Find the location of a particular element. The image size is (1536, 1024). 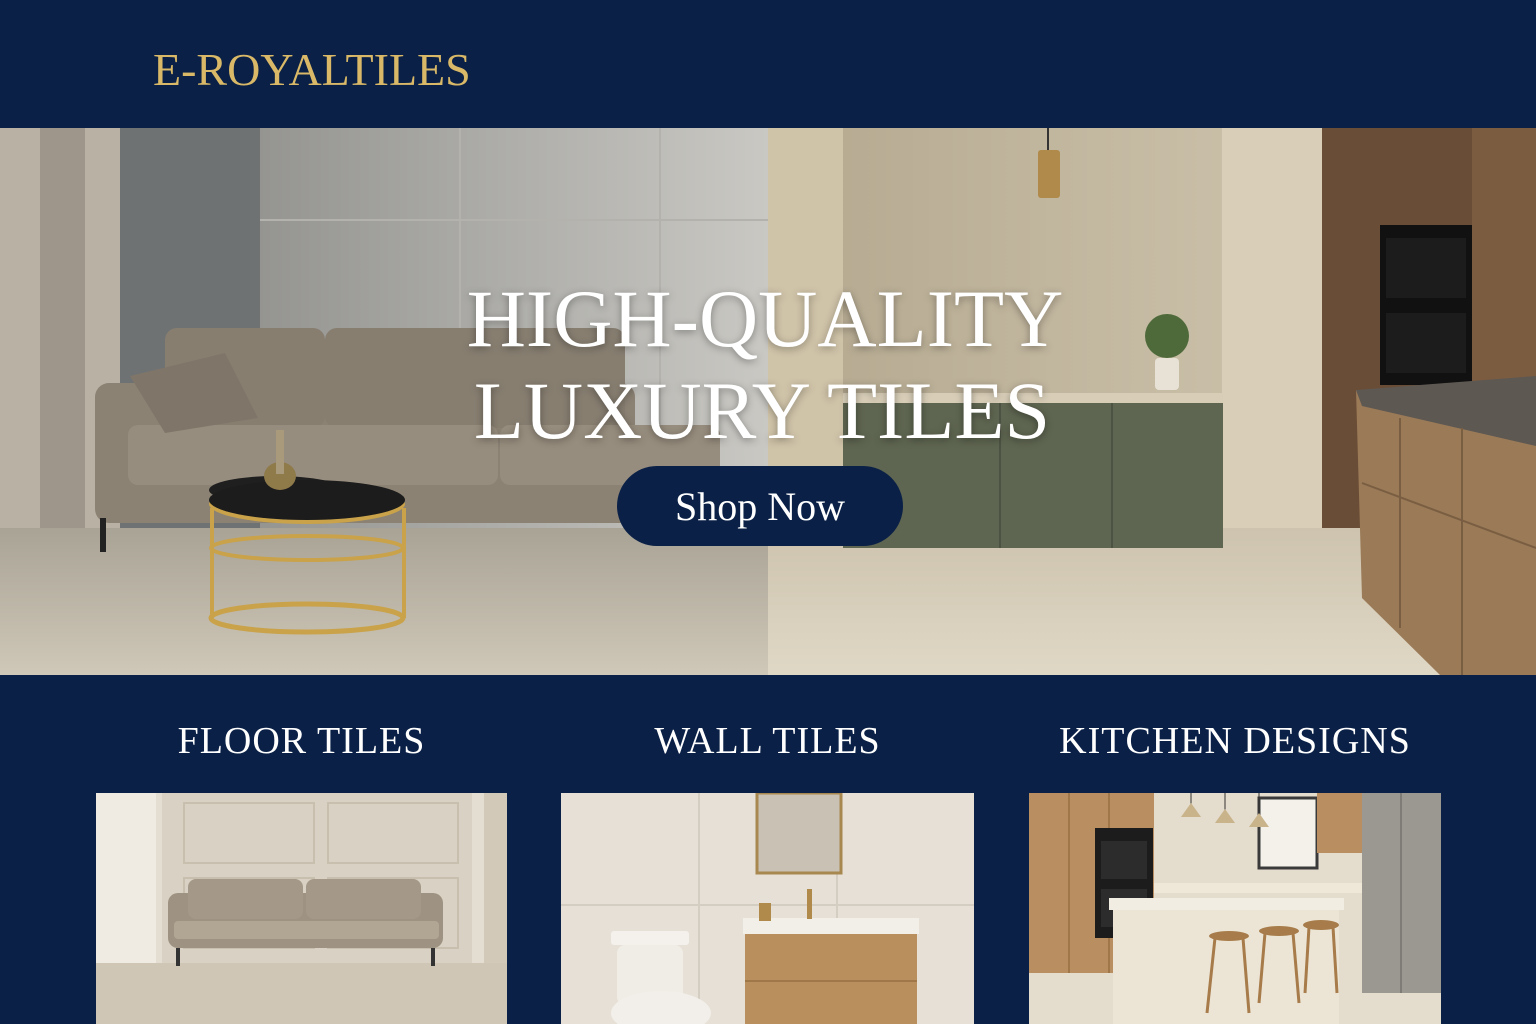

category-card-wall-tiles is located at coordinates (767, 908).